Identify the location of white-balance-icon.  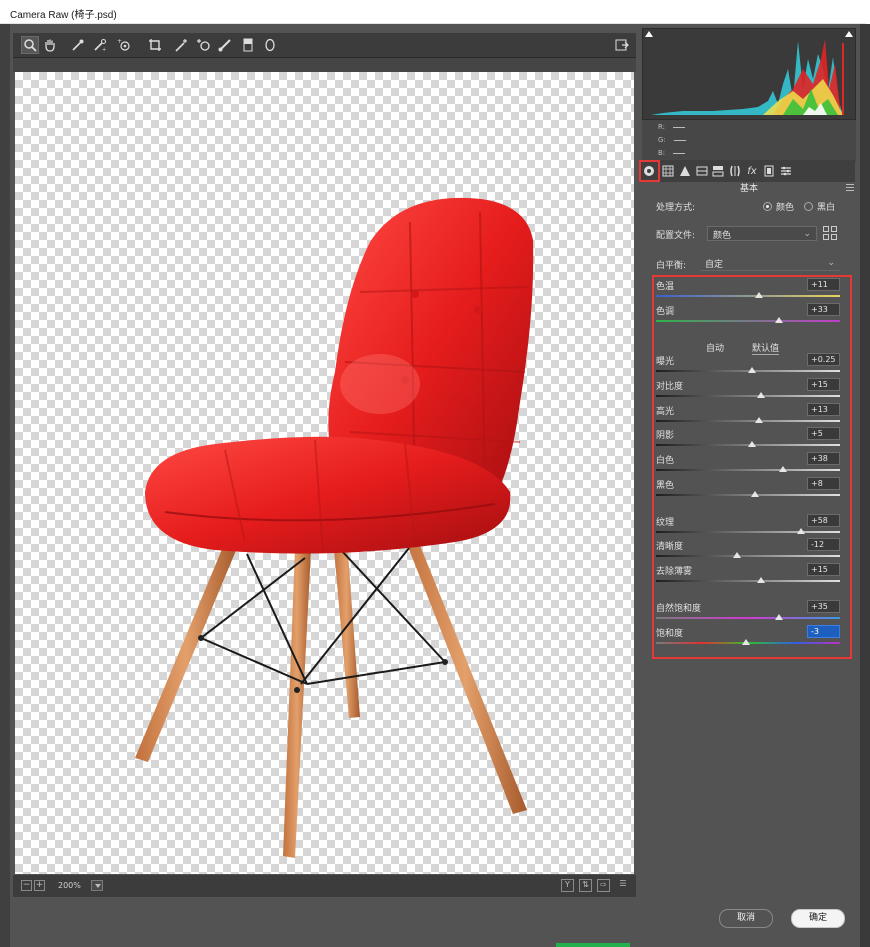
(78, 45).